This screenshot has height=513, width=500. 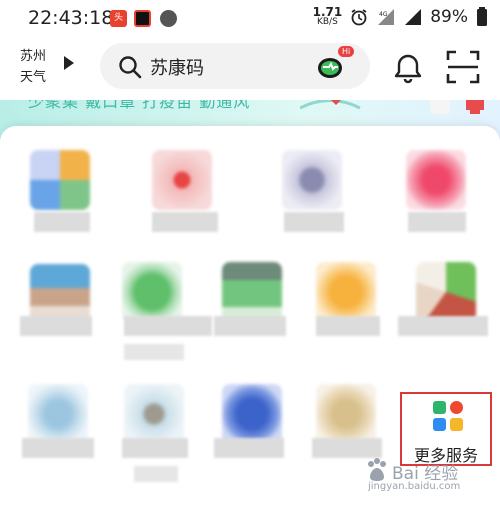 I want to click on clock-app-icon, so click(x=168, y=18).